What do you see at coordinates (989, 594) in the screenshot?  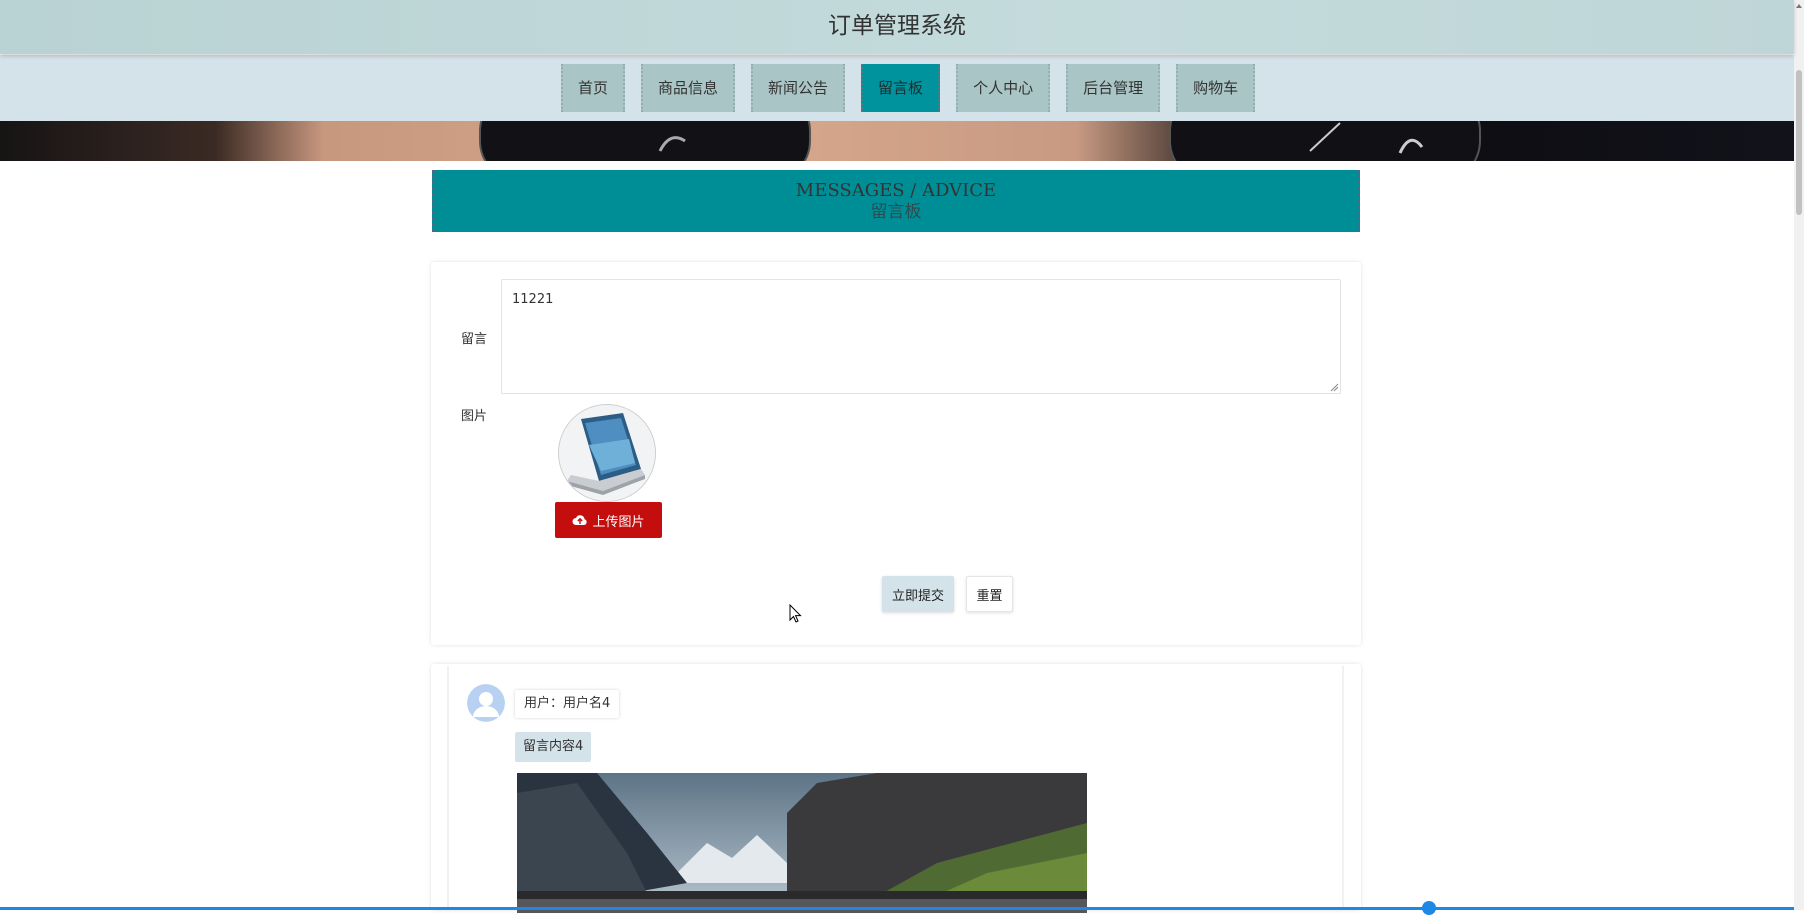 I see `reset-button: 重置` at bounding box center [989, 594].